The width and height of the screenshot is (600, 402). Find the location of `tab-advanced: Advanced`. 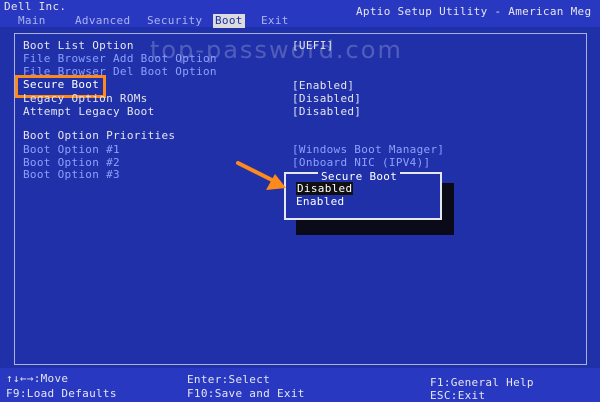

tab-advanced: Advanced is located at coordinates (102, 20).